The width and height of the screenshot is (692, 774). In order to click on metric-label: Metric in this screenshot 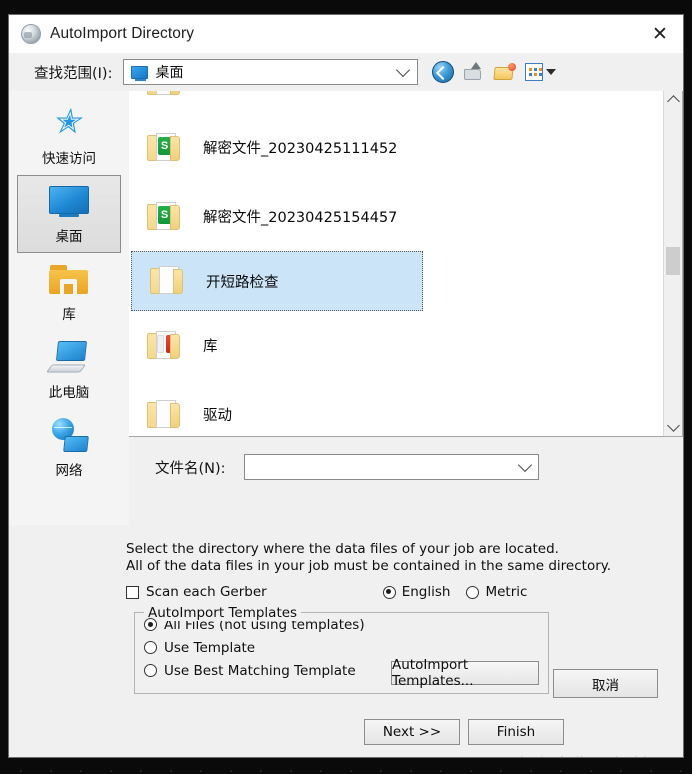, I will do `click(506, 592)`.